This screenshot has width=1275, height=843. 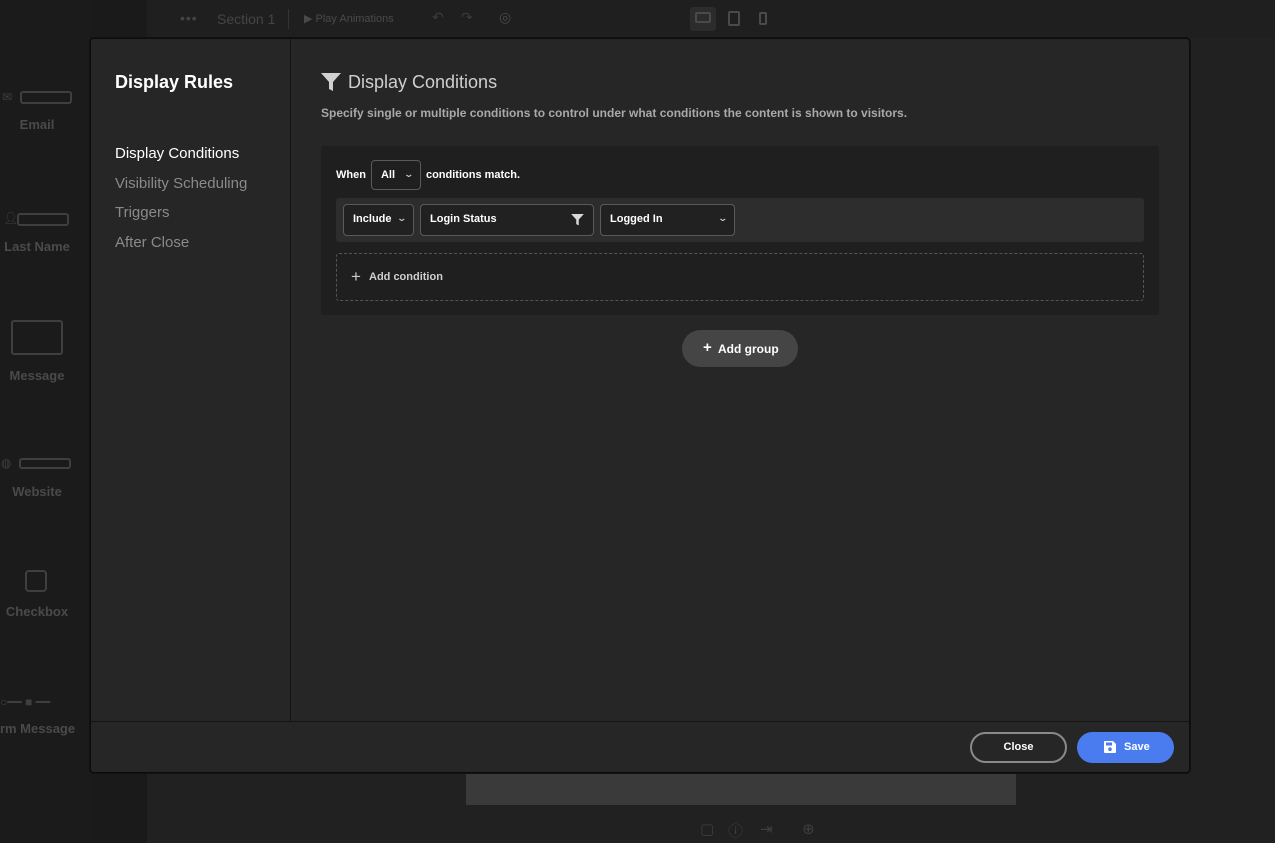 What do you see at coordinates (707, 829) in the screenshot?
I see `copy-icon: ▢` at bounding box center [707, 829].